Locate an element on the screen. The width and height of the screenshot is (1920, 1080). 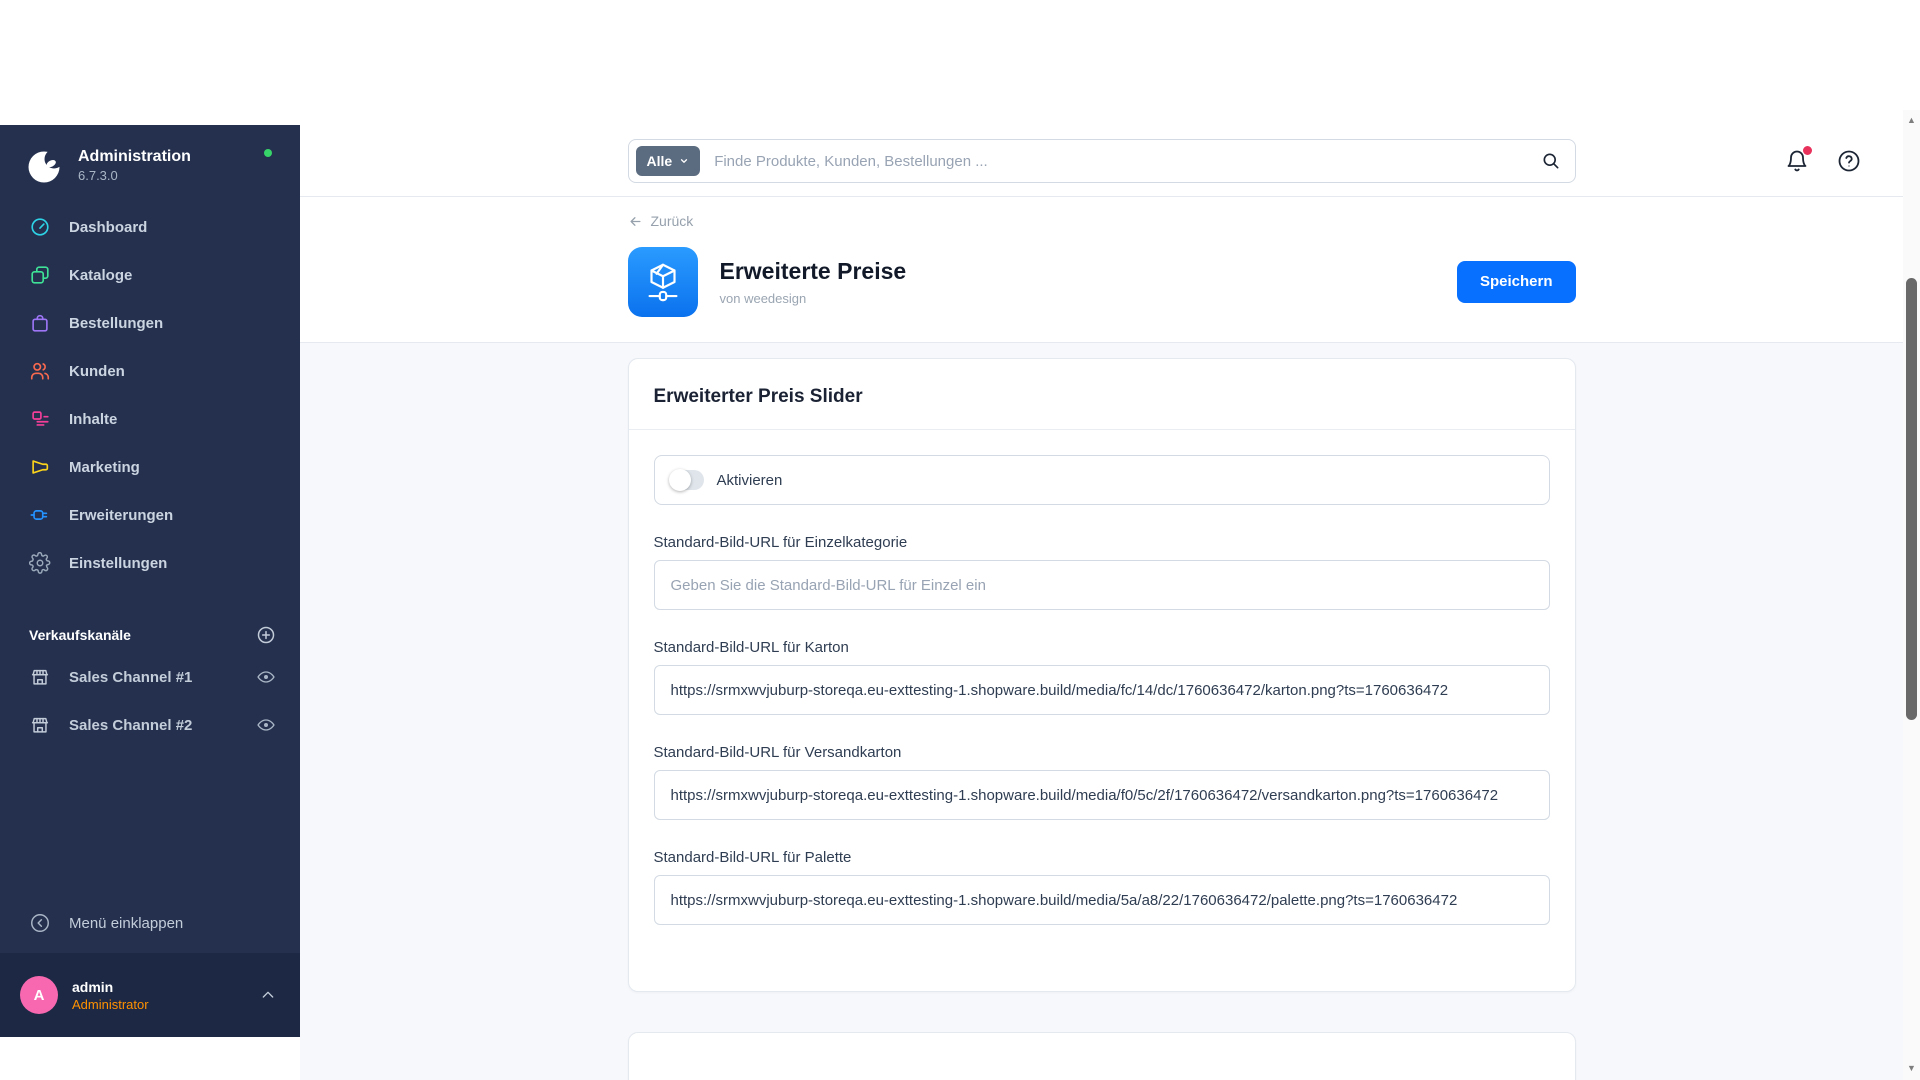
shopware-logo-icon is located at coordinates (46, 166).